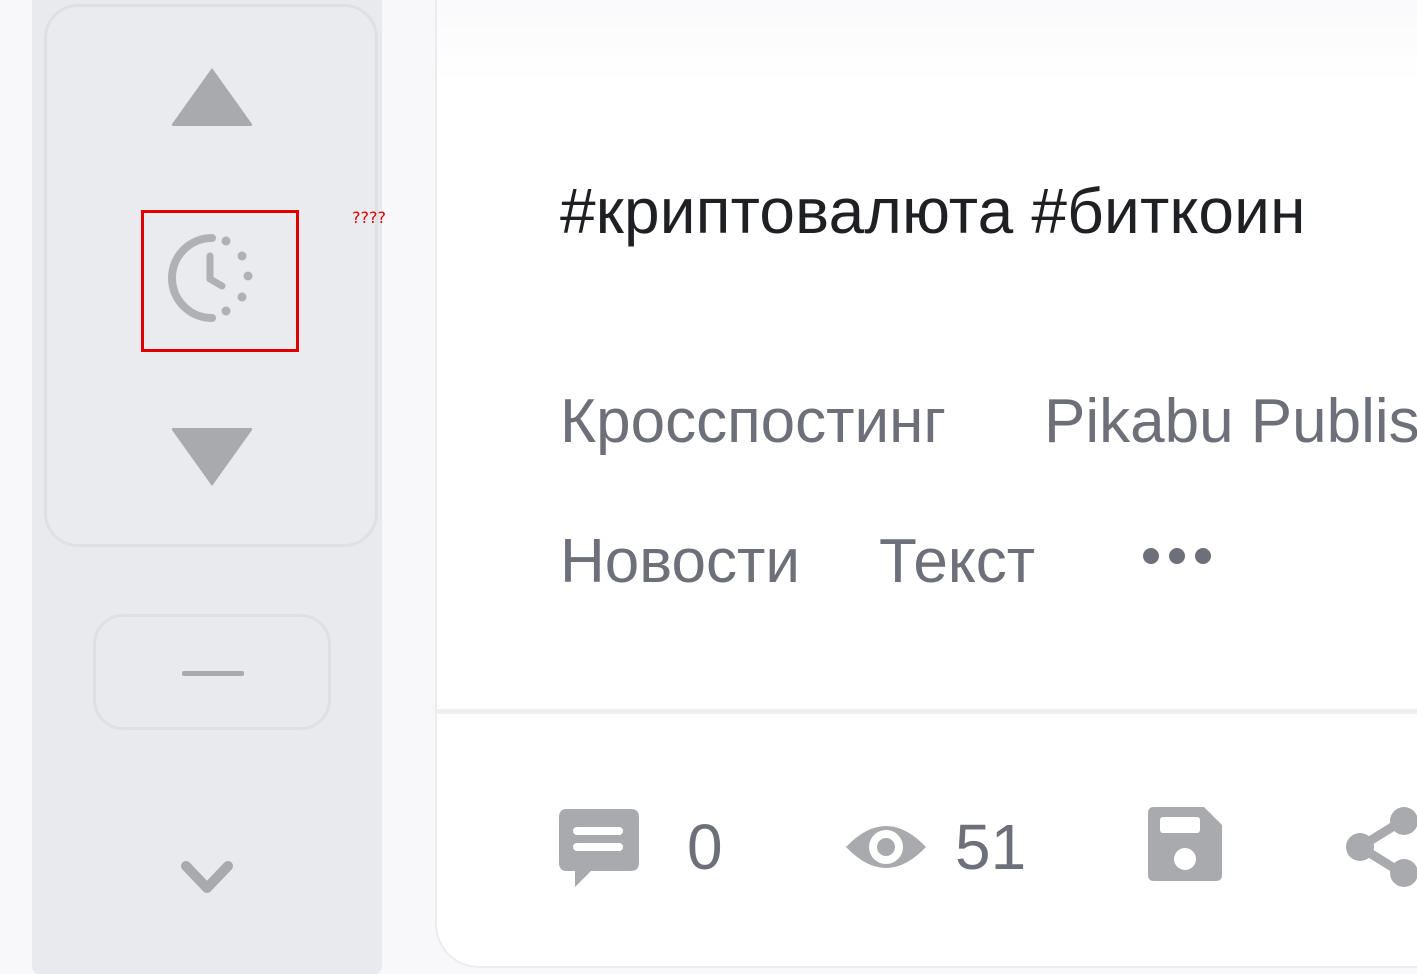 This screenshot has height=974, width=1417. I want to click on annotation-label: ????, so click(369, 217).